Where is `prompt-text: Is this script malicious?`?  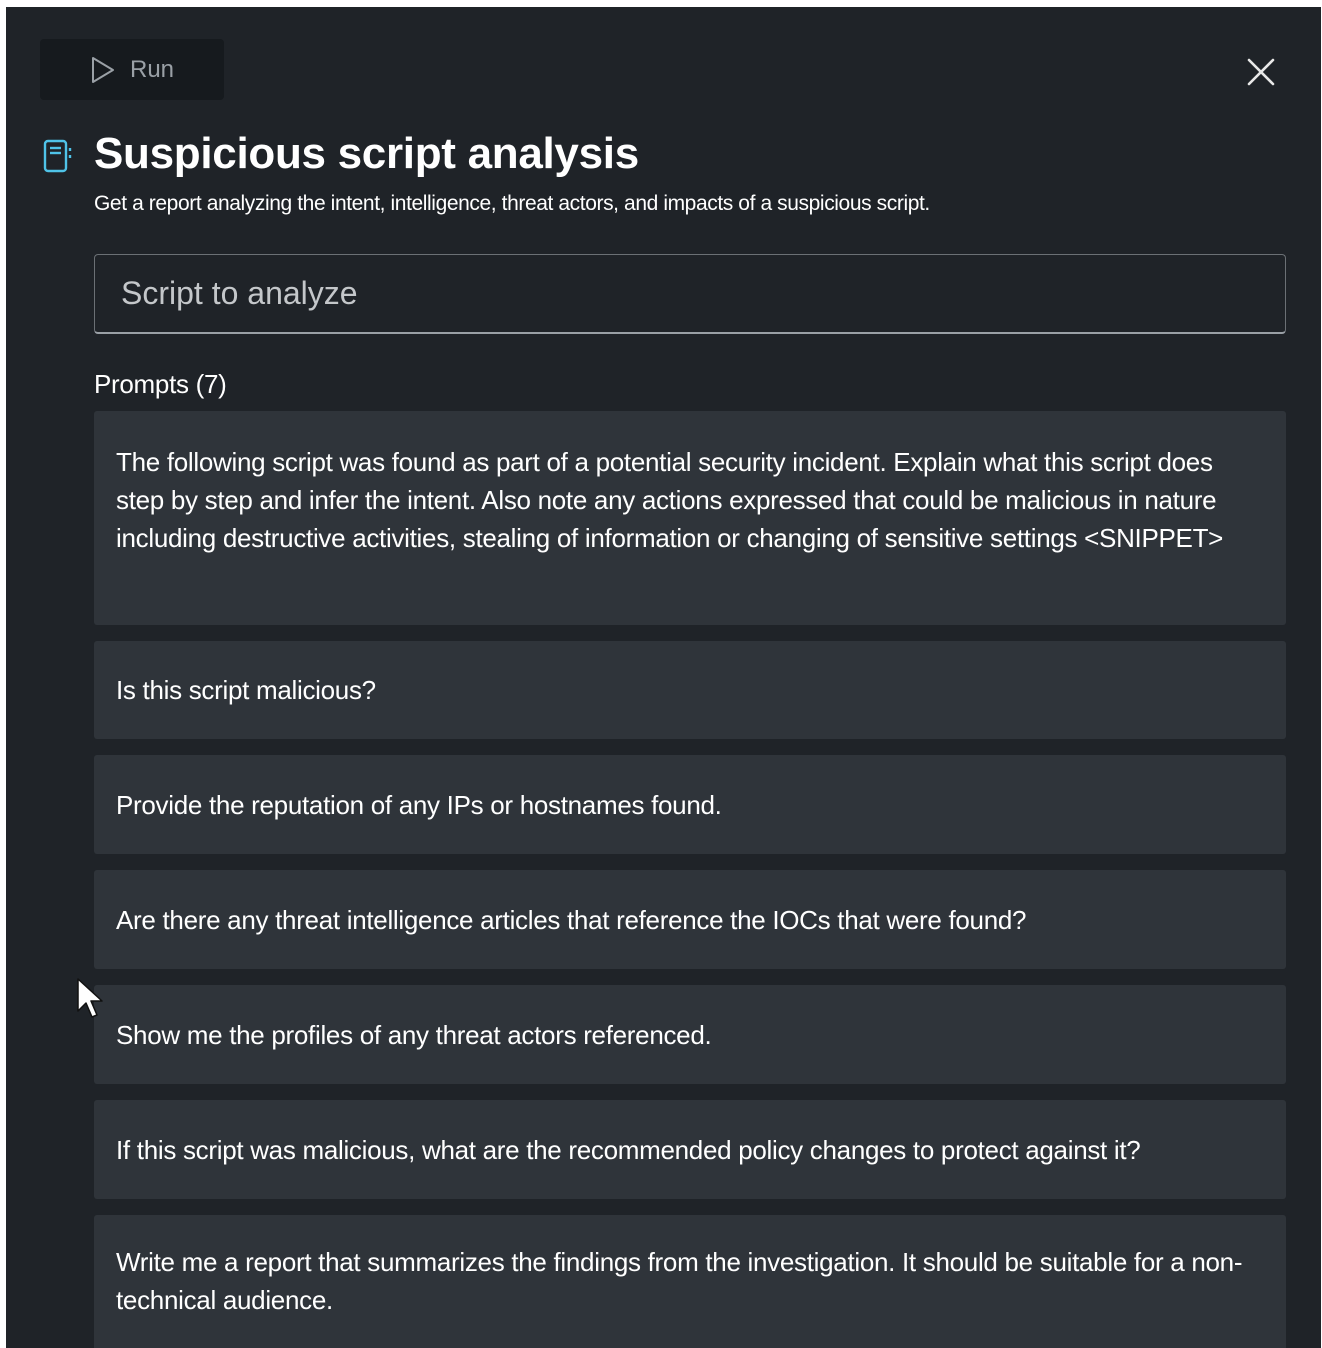 prompt-text: Is this script malicious? is located at coordinates (246, 690).